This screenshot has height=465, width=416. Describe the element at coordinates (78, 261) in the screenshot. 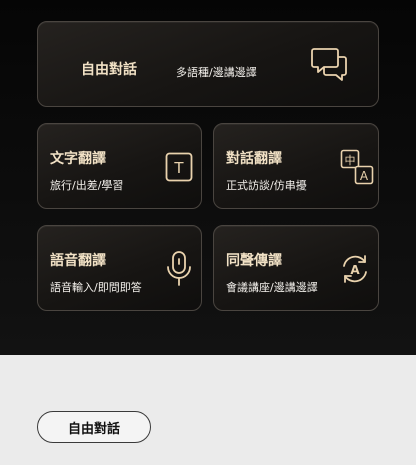

I see `voice-translate-title: 語音翻譯` at that location.